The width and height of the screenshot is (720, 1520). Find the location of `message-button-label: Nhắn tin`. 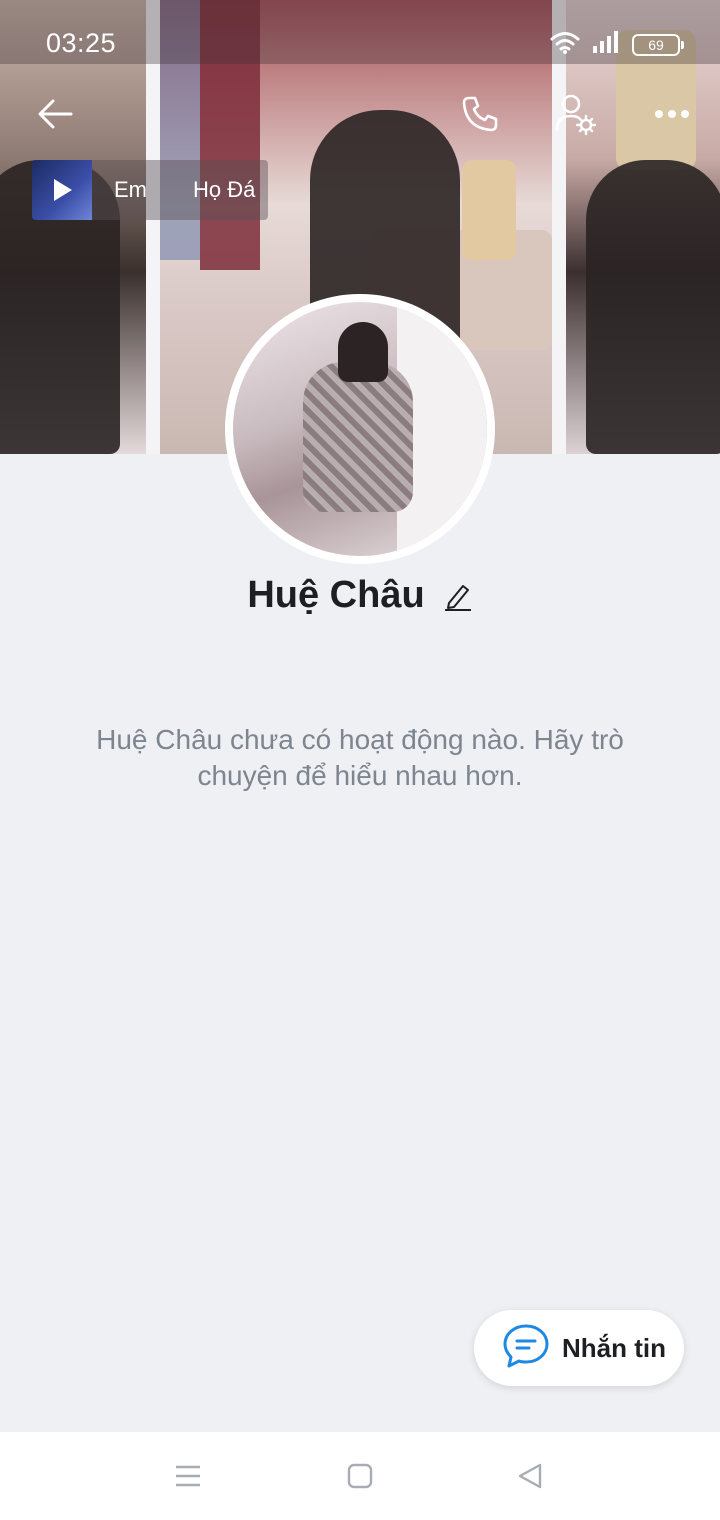

message-button-label: Nhắn tin is located at coordinates (614, 1347).